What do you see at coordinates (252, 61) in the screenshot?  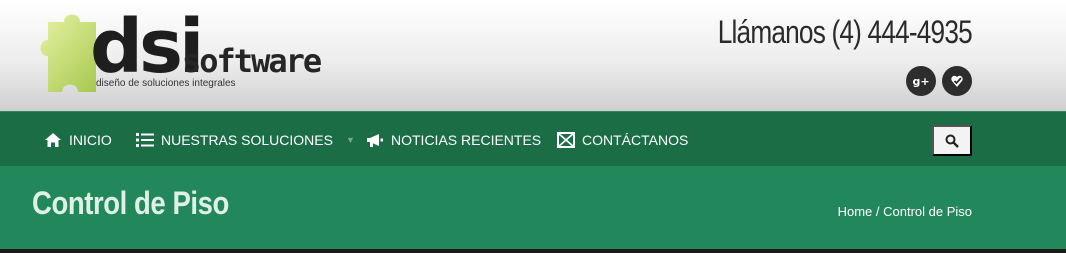 I see `logo-brand-sub: software` at bounding box center [252, 61].